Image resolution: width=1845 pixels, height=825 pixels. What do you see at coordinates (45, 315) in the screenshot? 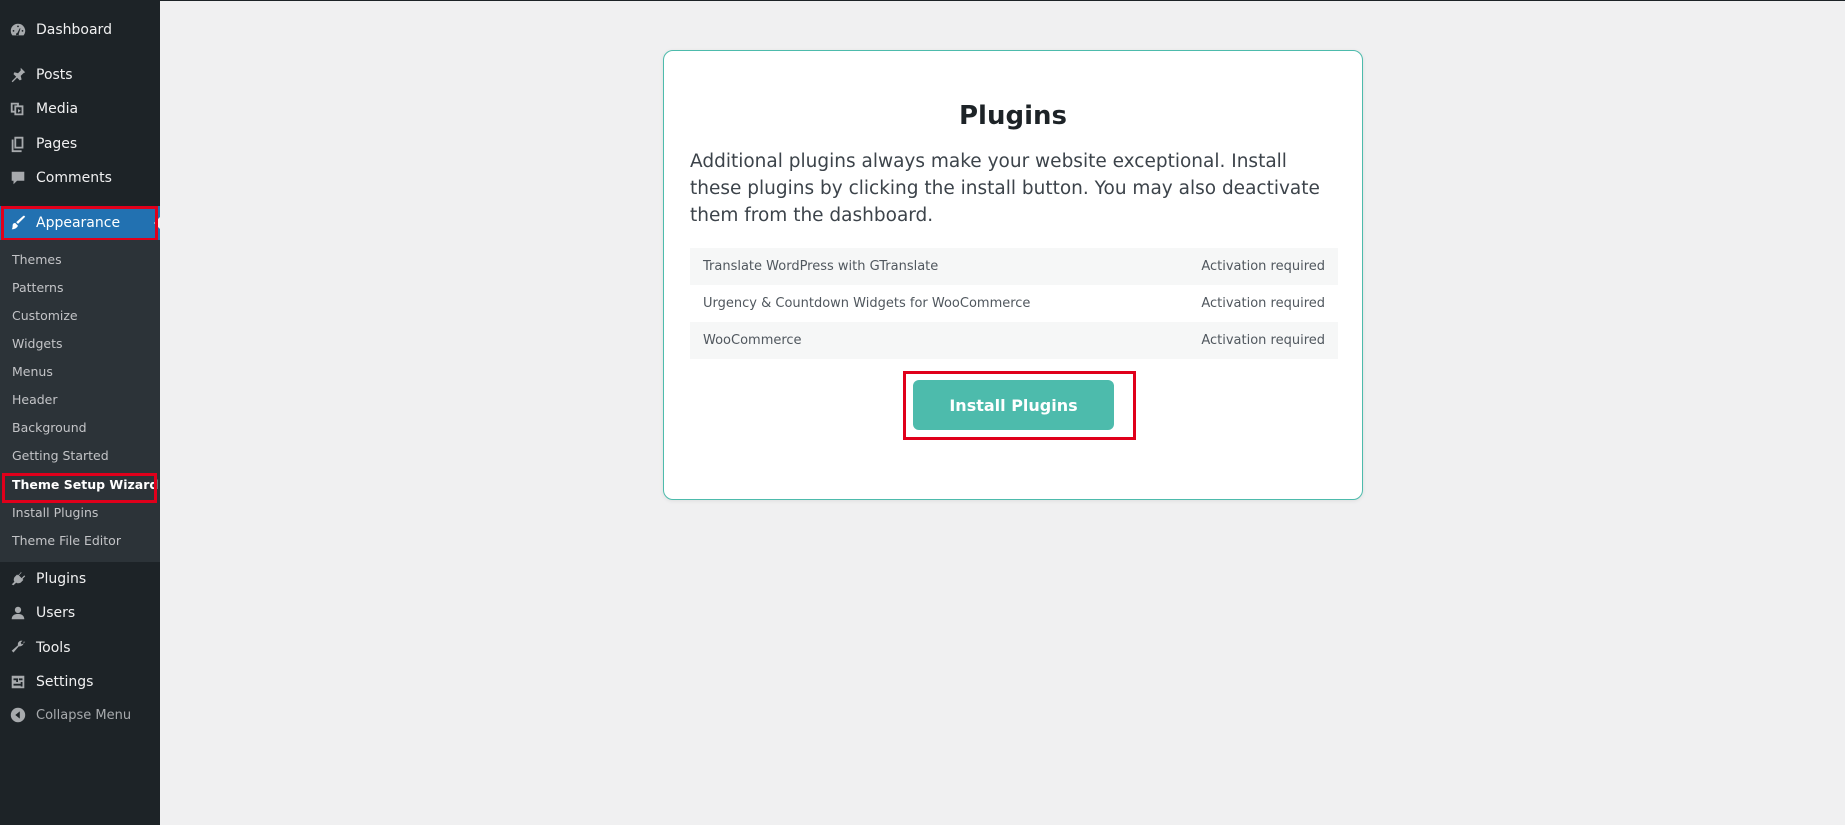
I see `submenu-item-customize: Customize` at bounding box center [45, 315].